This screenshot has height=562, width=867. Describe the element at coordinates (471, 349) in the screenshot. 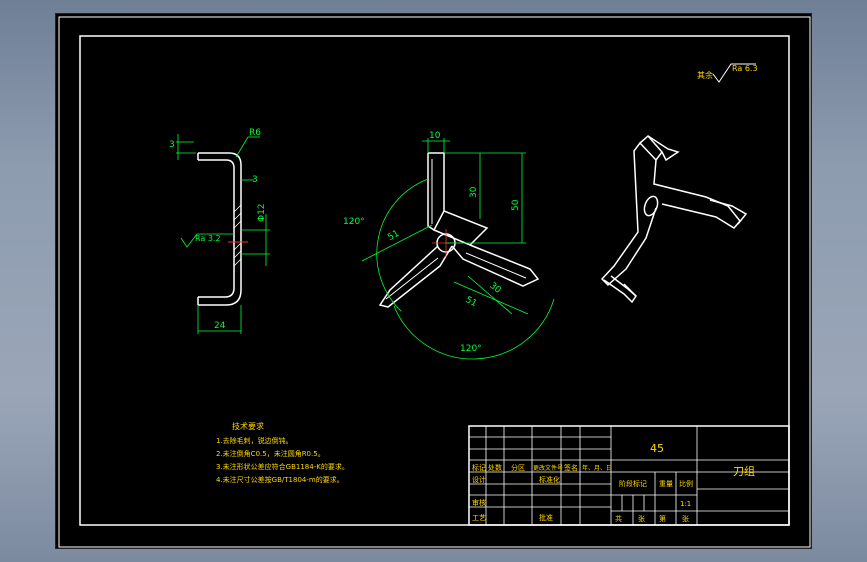

I see `angle-bottom: 120°` at that location.